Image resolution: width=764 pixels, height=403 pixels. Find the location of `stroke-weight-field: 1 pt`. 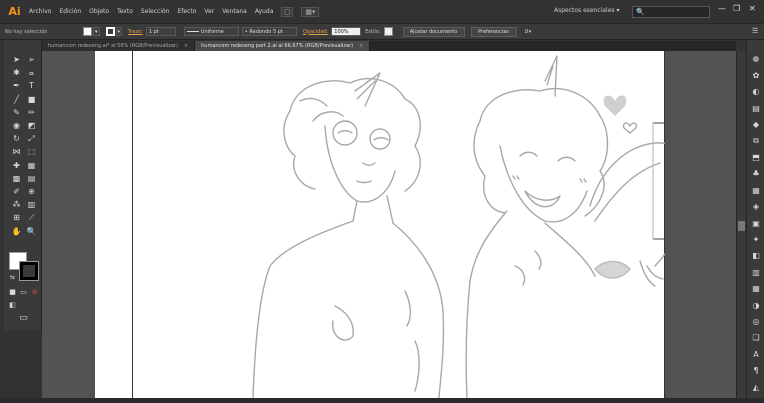

stroke-weight-field: 1 pt is located at coordinates (160, 31).